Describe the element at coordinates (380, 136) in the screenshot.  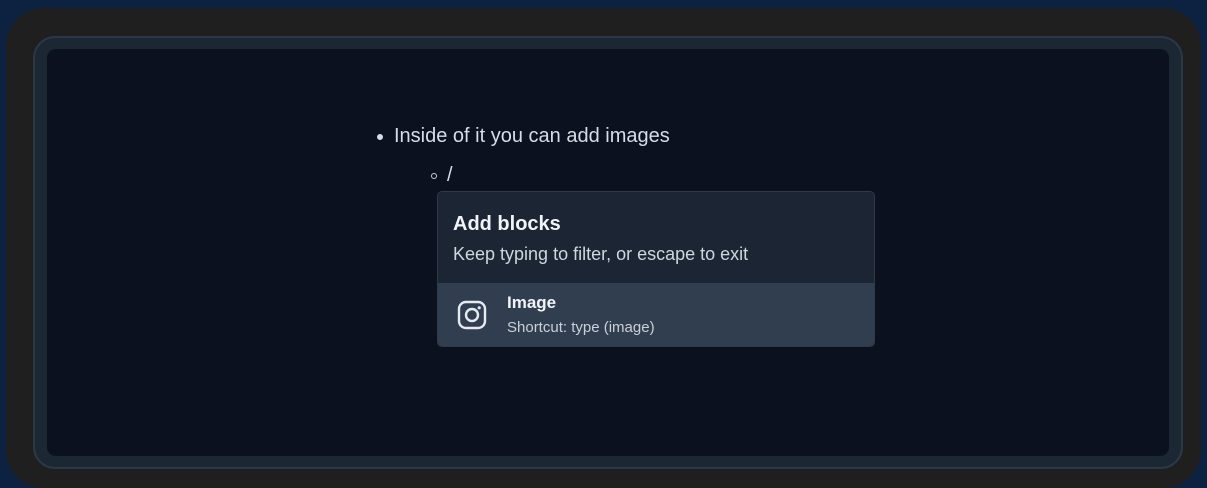
I see `bullet-dot-icon` at that location.